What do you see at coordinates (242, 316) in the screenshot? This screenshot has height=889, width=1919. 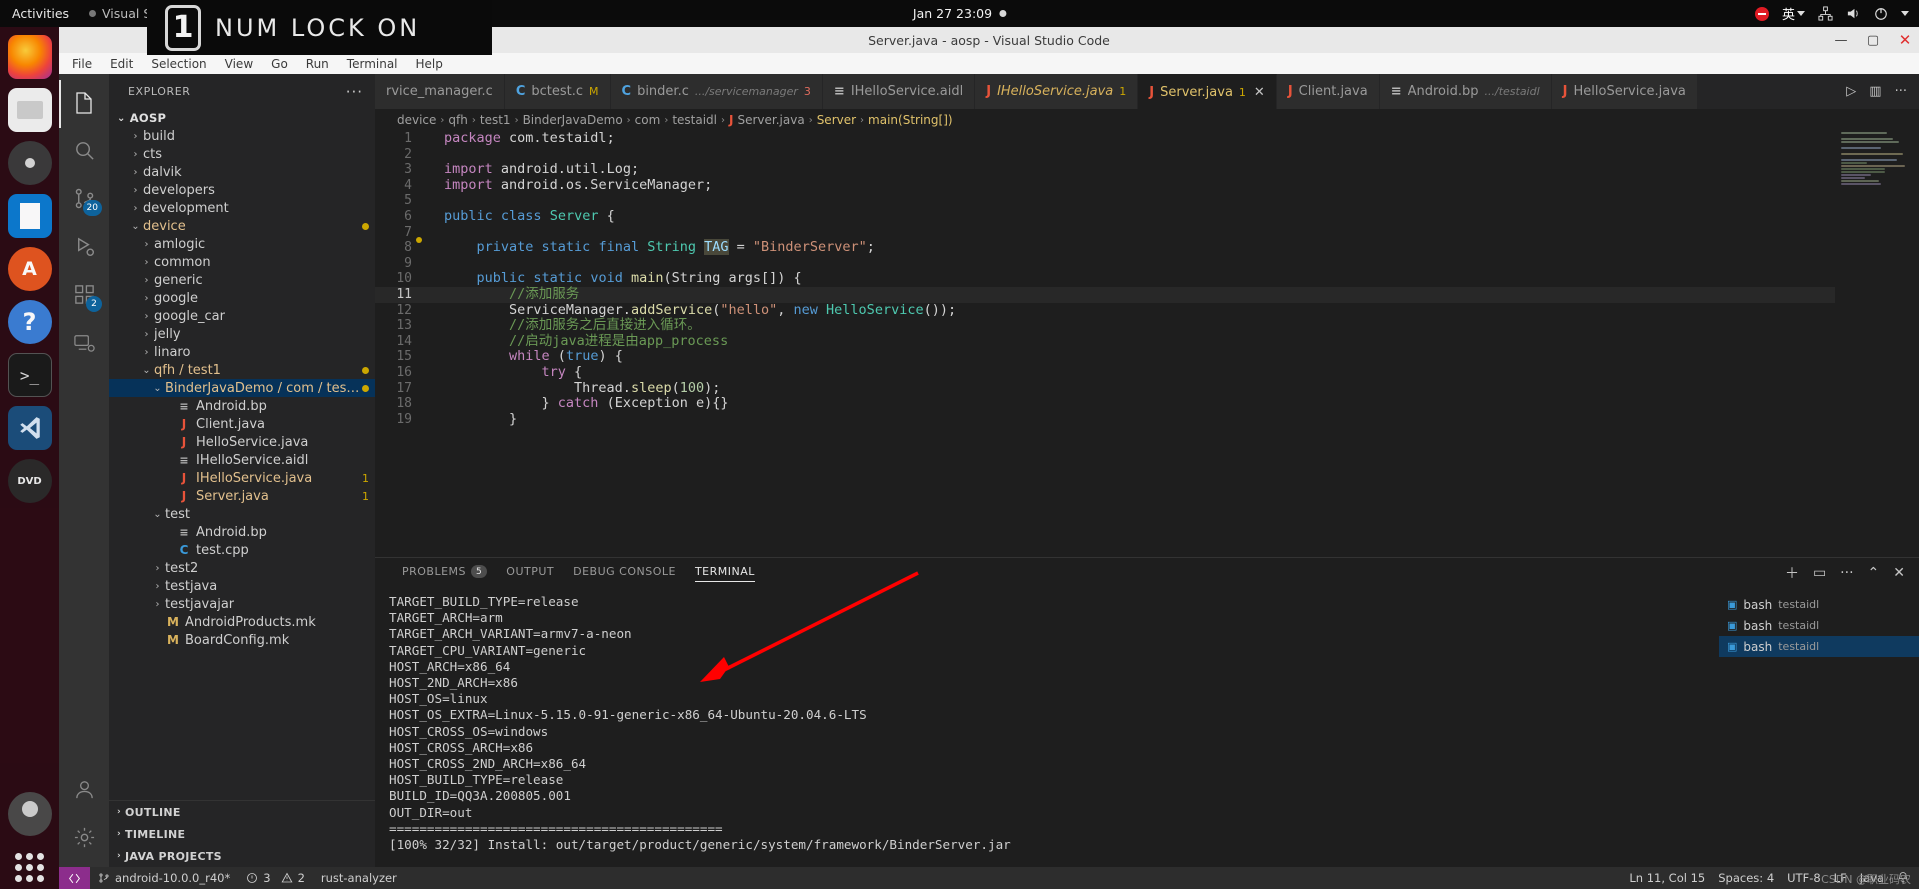 I see `tree-item: › google_car` at bounding box center [242, 316].